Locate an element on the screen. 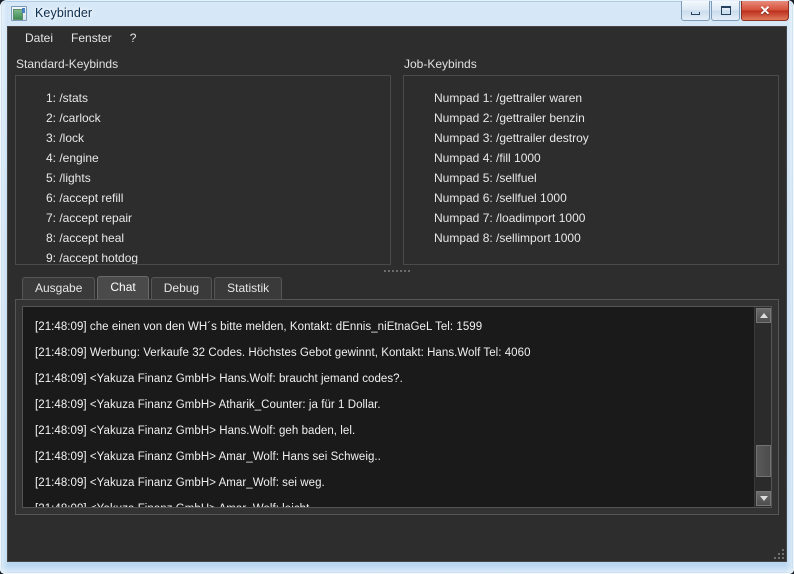 The height and width of the screenshot is (574, 794). window-edge-bottom is located at coordinates (397, 570).